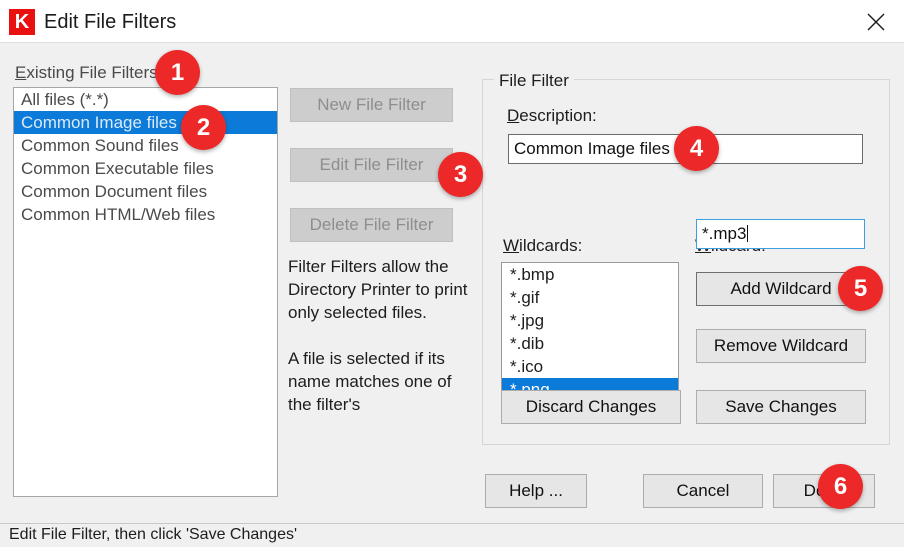  I want to click on list-item: *.bmp, so click(590, 274).